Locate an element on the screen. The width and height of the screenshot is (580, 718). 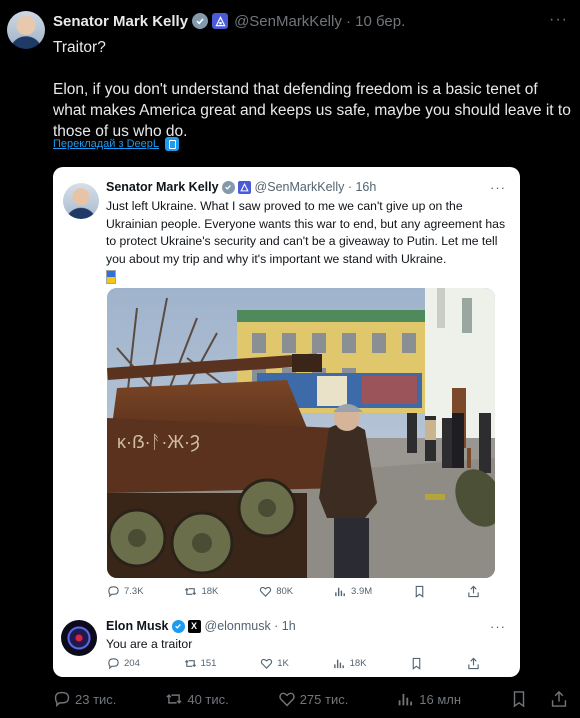
reply-action-bar: 204 151 1K 18K is located at coordinates (293, 663).